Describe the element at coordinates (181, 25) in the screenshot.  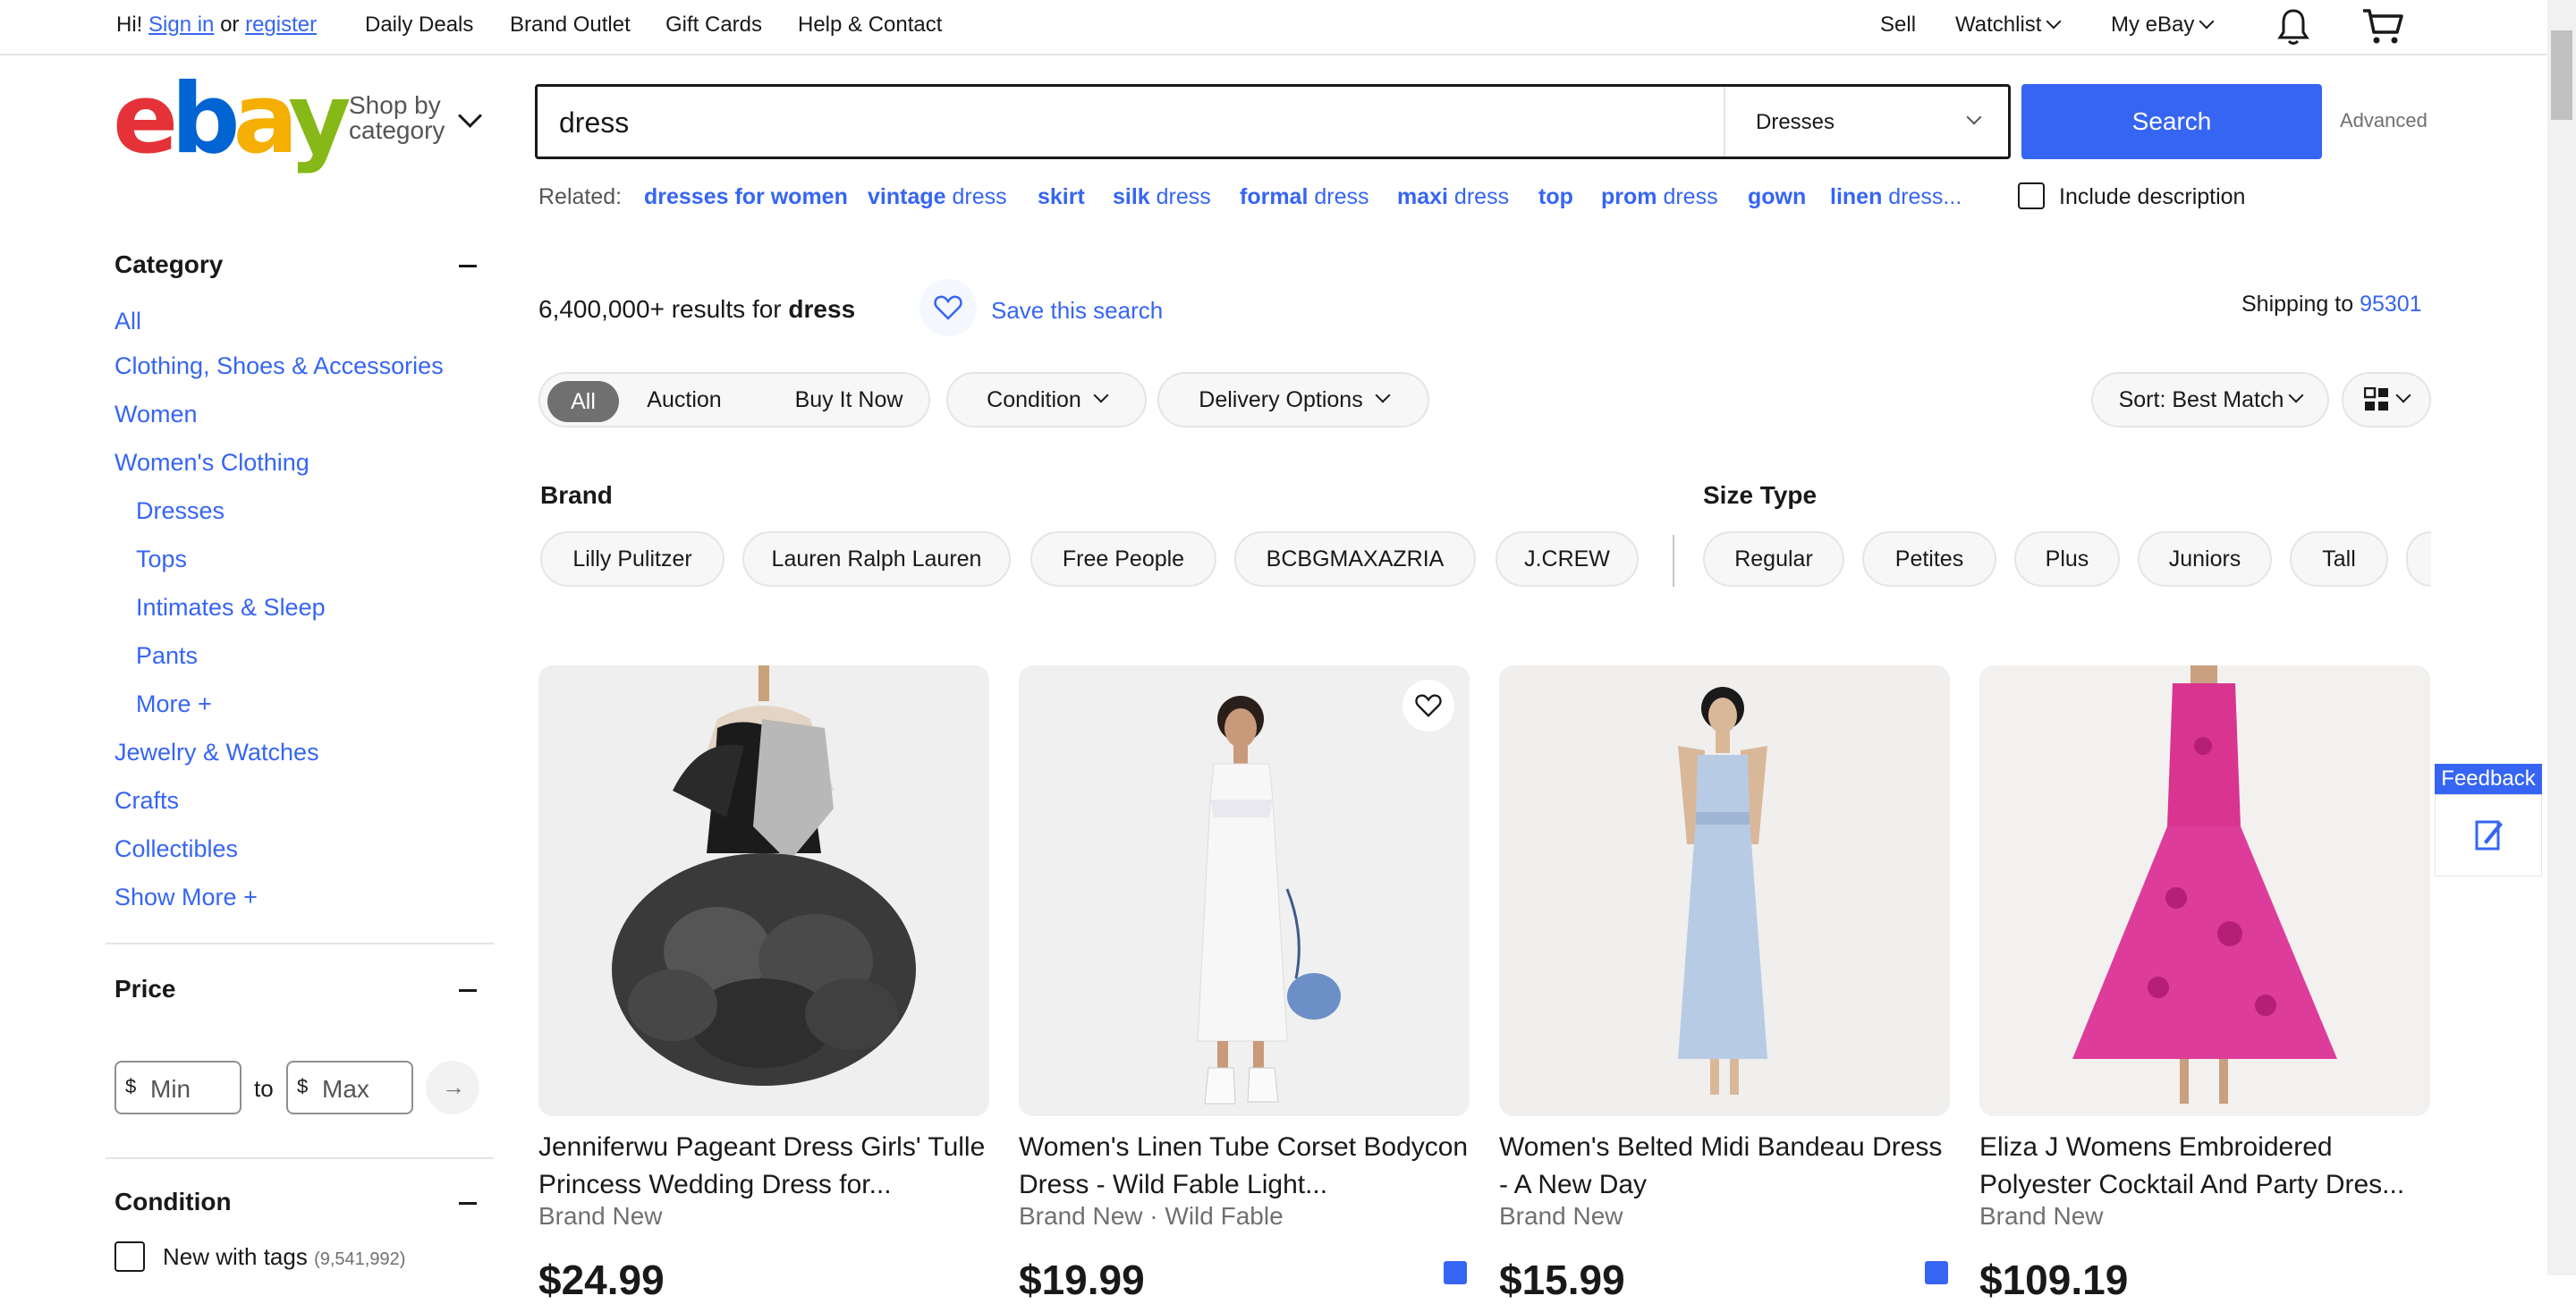
I see `sign-in-link: Sign in` at that location.